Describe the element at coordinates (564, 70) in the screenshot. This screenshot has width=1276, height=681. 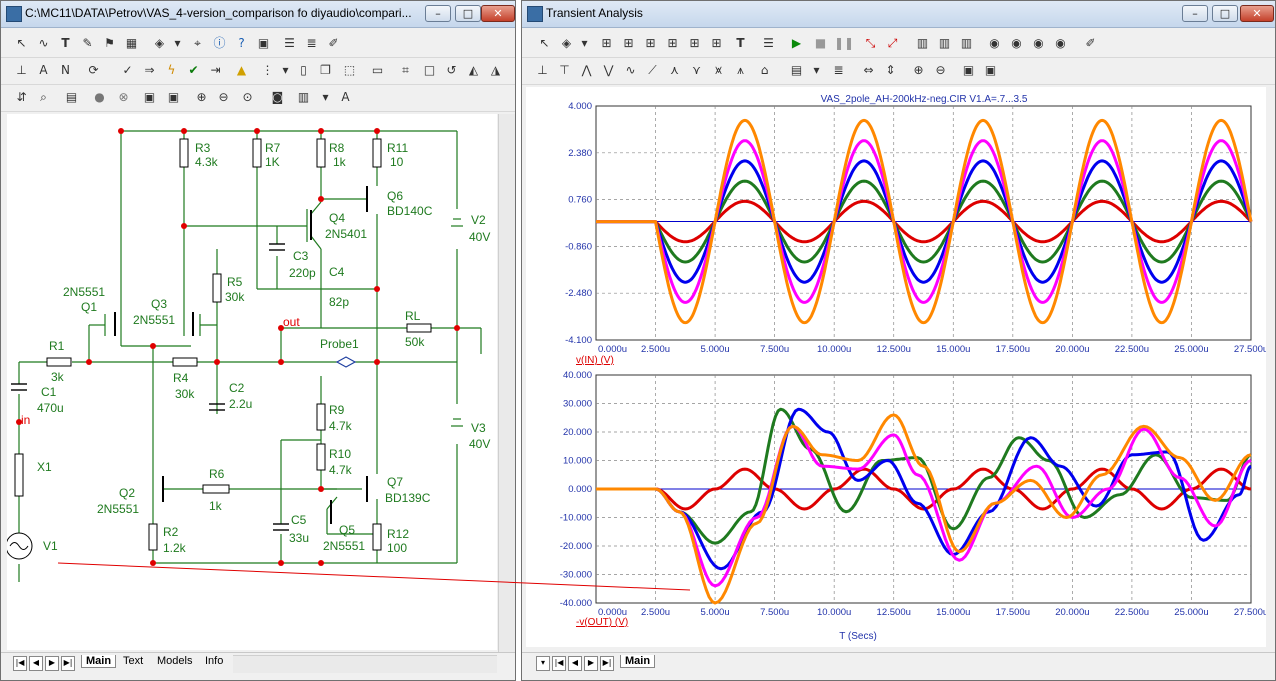
I see `valley-icon: ⊤` at that location.